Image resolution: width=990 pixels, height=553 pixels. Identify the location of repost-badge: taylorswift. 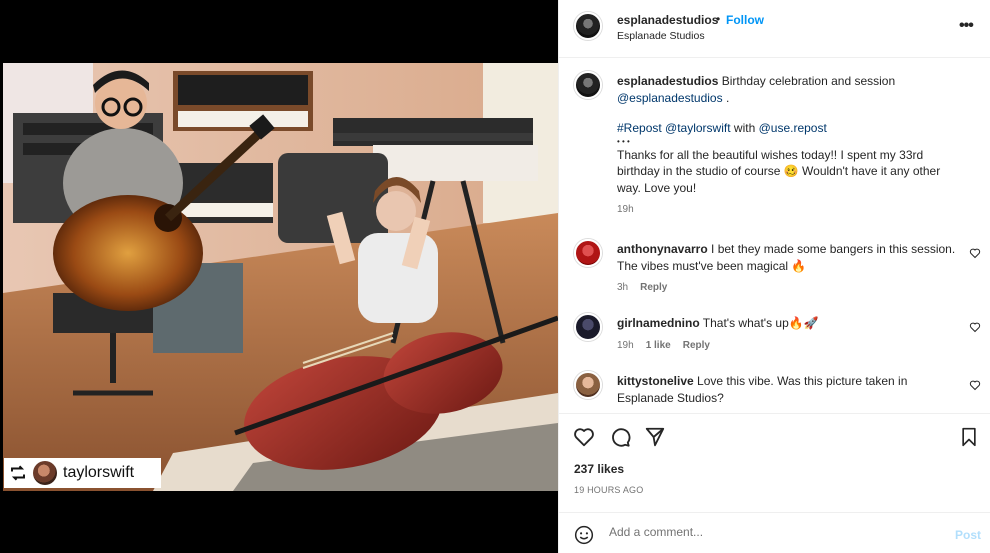
(82, 473).